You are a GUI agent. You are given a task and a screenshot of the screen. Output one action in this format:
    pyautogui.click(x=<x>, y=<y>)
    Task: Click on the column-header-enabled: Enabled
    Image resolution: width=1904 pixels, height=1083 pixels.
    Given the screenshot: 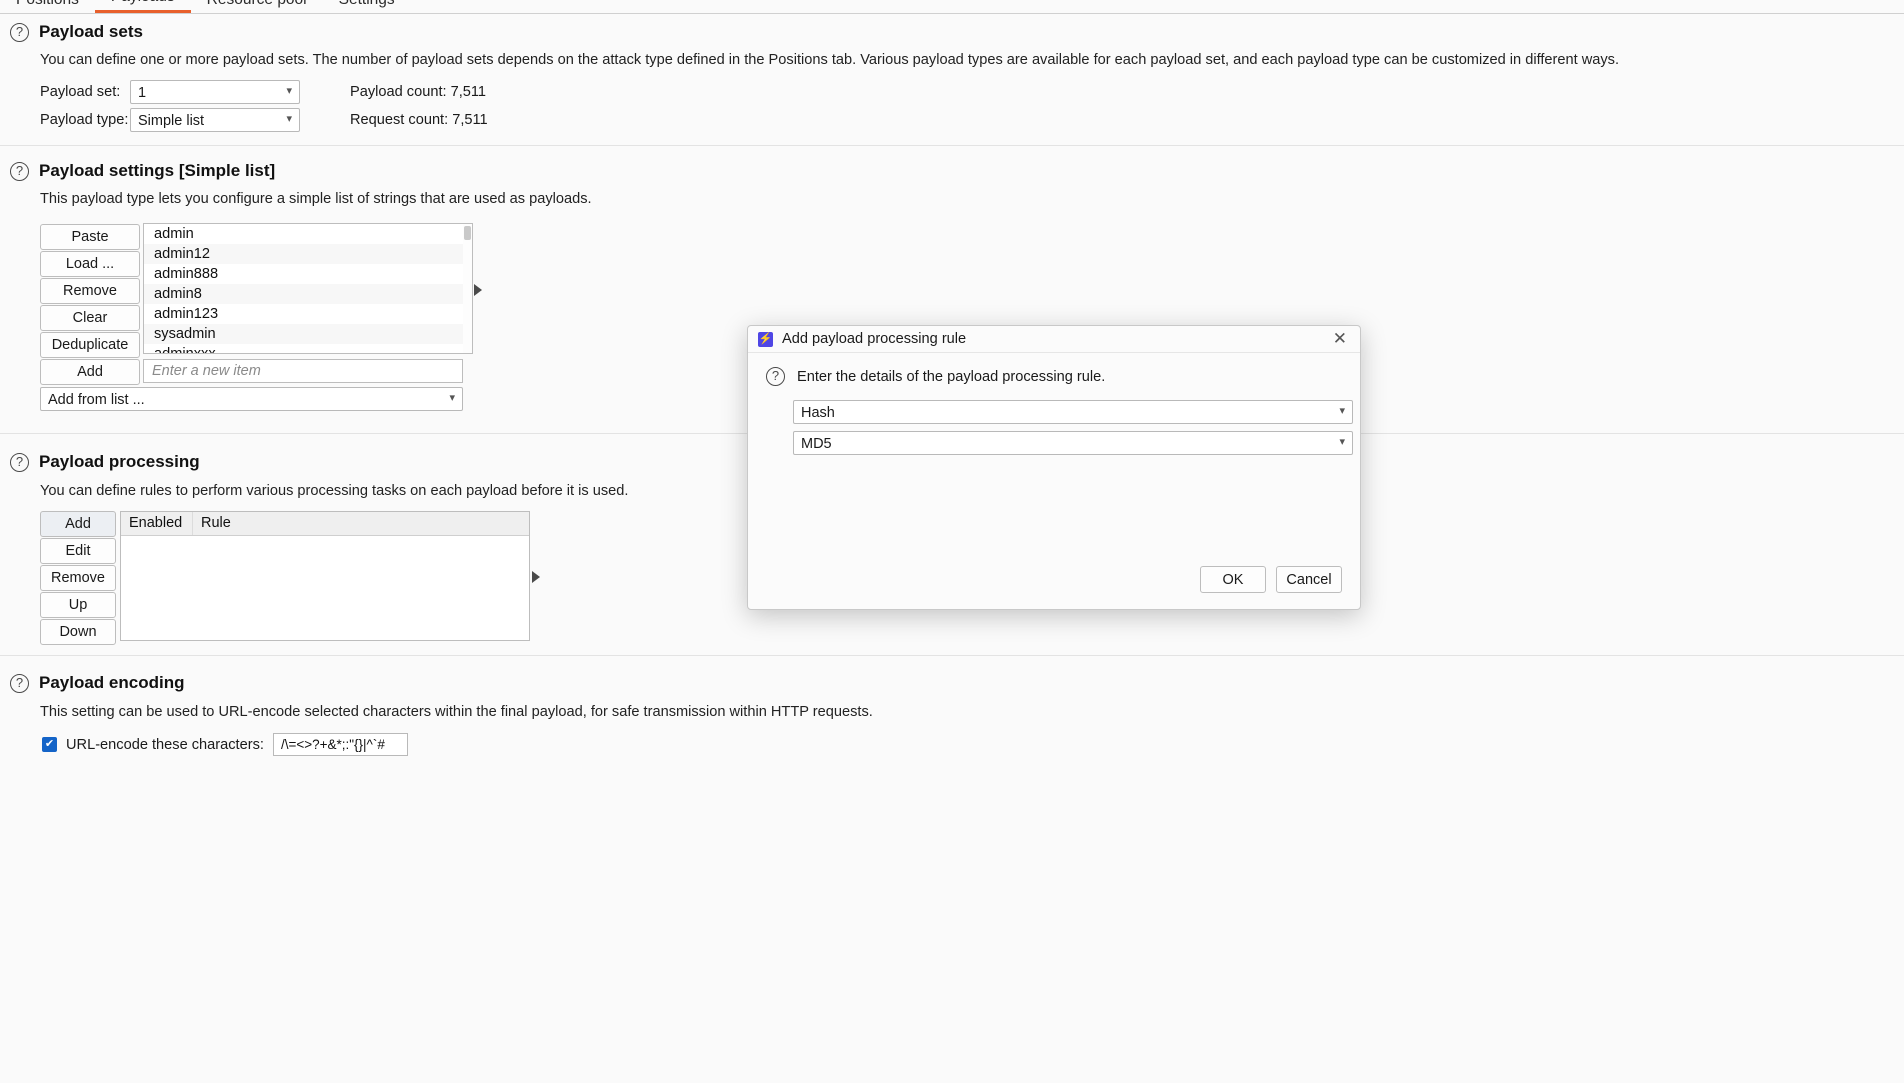 What is the action you would take?
    pyautogui.click(x=157, y=523)
    